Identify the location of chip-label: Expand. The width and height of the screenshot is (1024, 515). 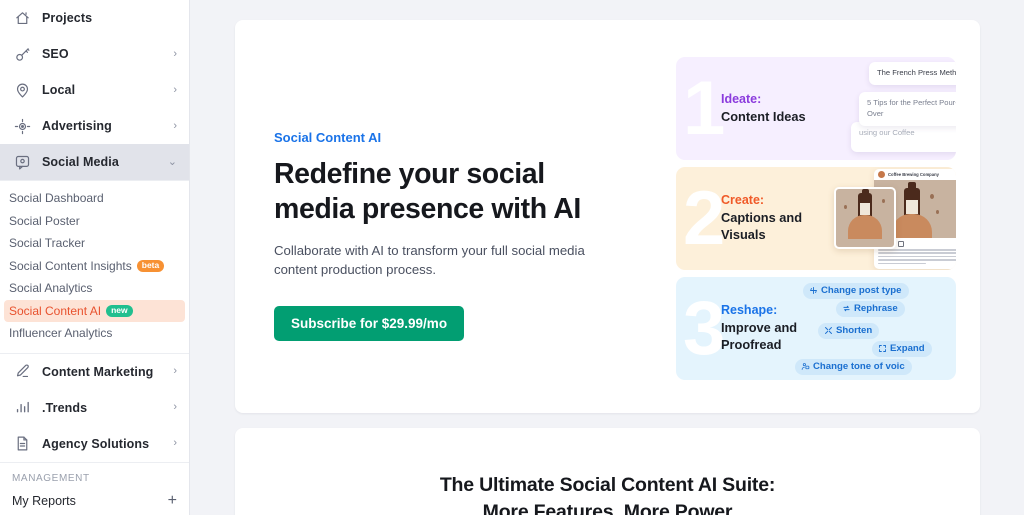
(907, 348).